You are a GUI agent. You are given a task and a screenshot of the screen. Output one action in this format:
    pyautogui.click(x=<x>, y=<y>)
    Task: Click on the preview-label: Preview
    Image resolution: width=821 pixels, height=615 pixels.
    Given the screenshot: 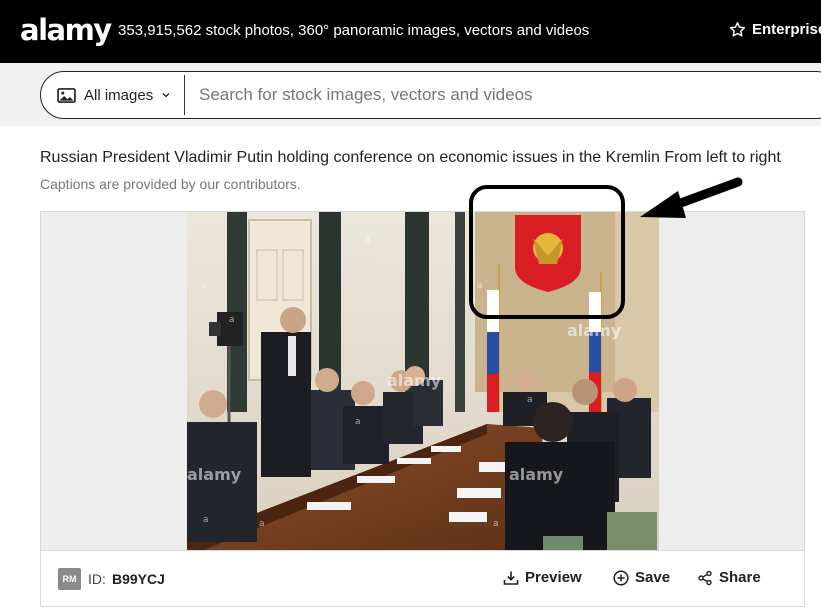 What is the action you would take?
    pyautogui.click(x=553, y=577)
    